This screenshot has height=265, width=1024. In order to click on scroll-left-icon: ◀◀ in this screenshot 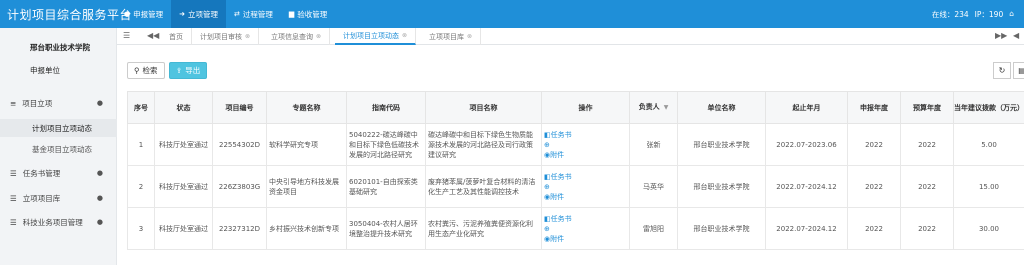, I will do `click(153, 35)`.